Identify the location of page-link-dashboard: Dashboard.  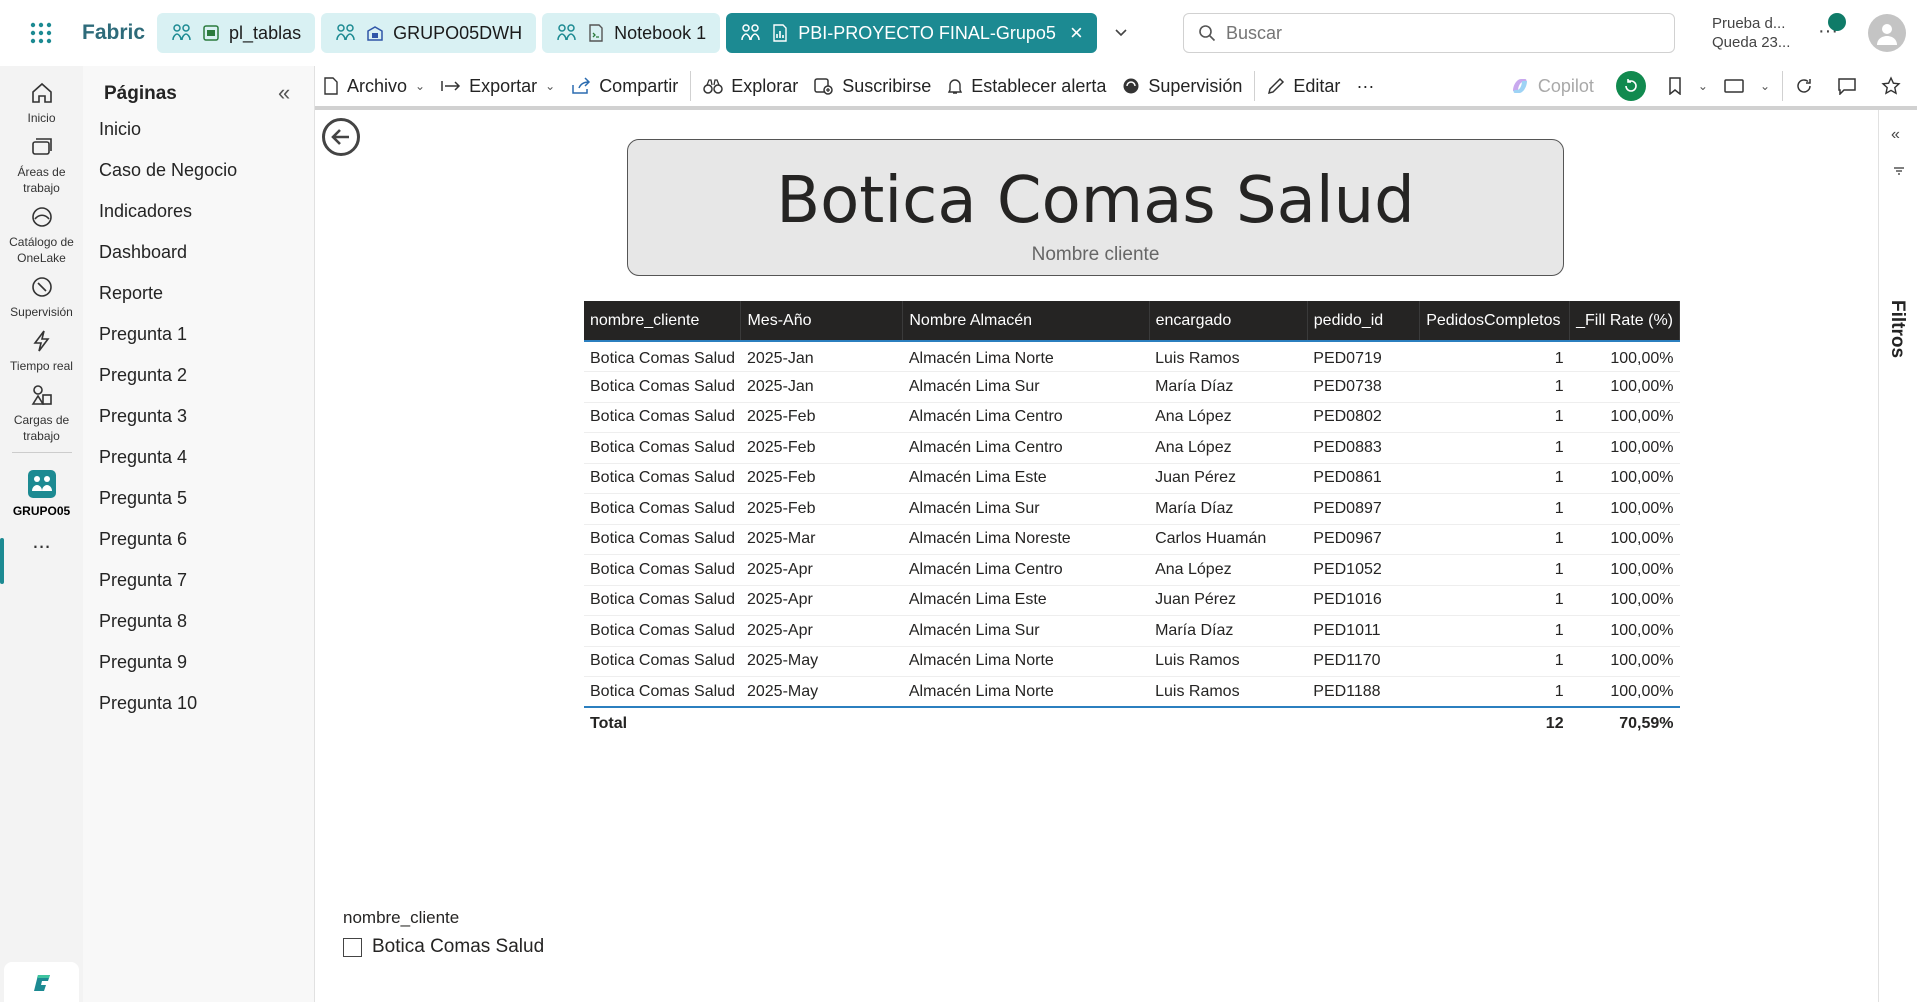
(199, 252).